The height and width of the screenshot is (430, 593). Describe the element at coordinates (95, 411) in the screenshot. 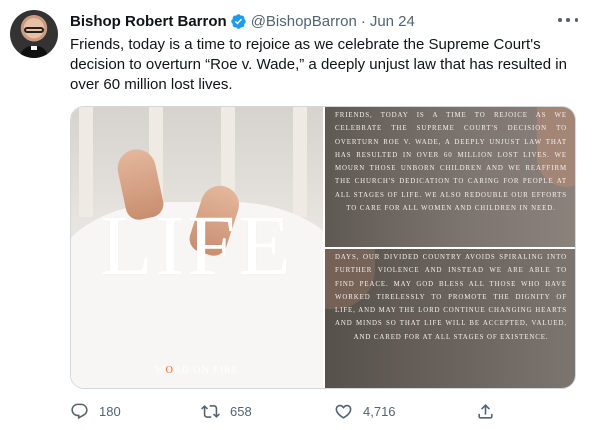

I see `reply-button: 180` at that location.